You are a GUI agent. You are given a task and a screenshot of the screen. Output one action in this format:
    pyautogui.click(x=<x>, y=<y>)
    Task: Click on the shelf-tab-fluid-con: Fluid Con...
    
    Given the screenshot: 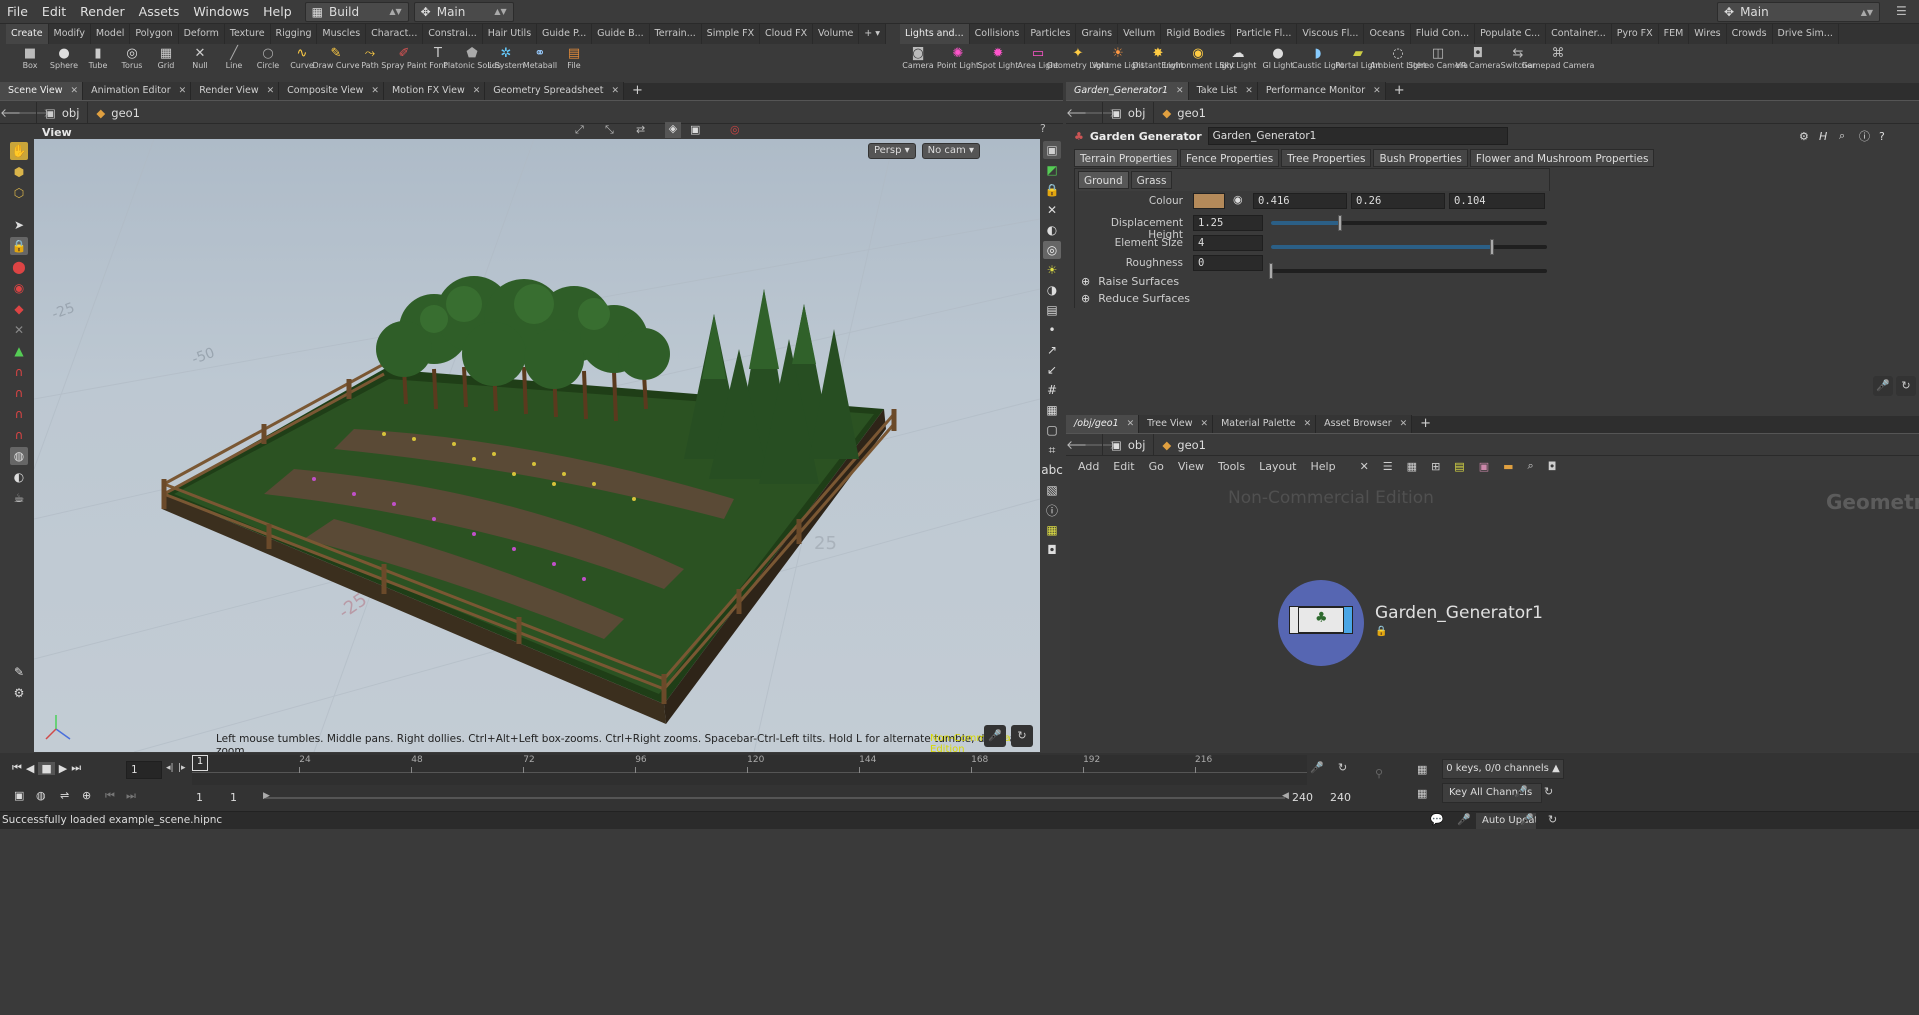 What is the action you would take?
    pyautogui.click(x=1443, y=34)
    